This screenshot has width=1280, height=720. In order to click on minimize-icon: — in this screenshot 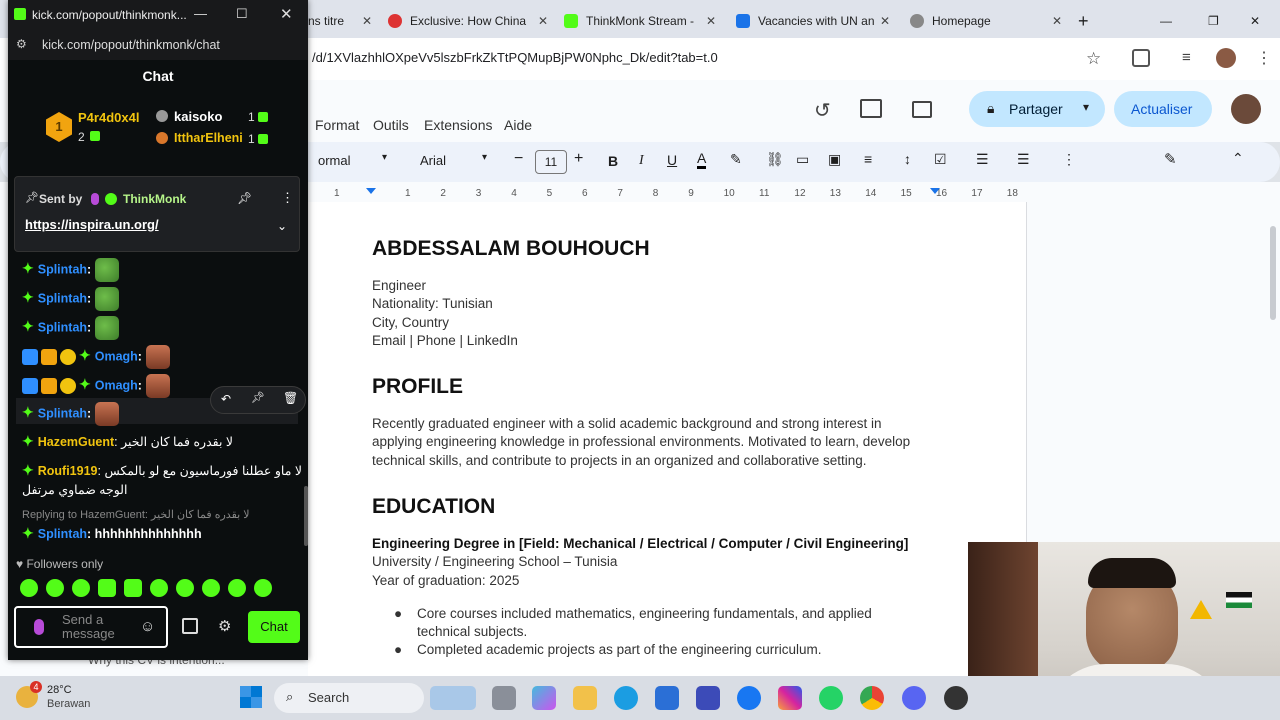, I will do `click(1170, 21)`.